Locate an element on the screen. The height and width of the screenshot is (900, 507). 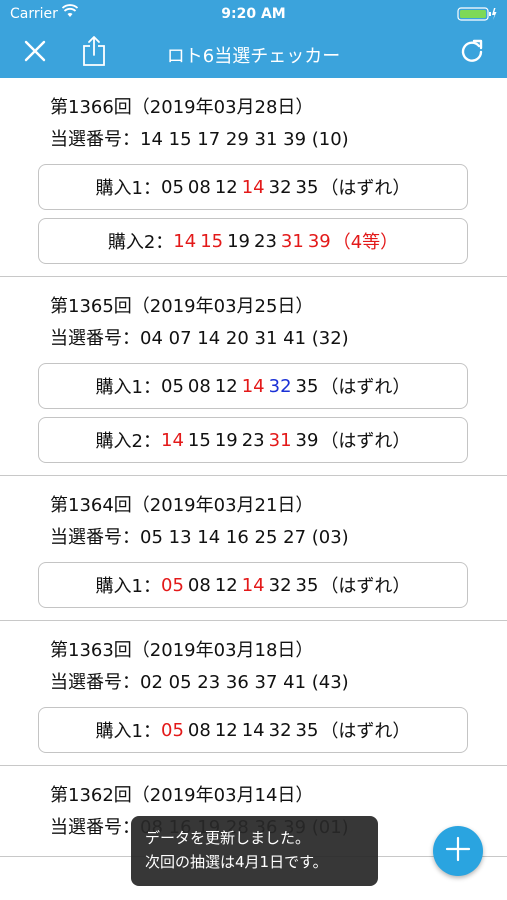
refresh-icon is located at coordinates (472, 53).